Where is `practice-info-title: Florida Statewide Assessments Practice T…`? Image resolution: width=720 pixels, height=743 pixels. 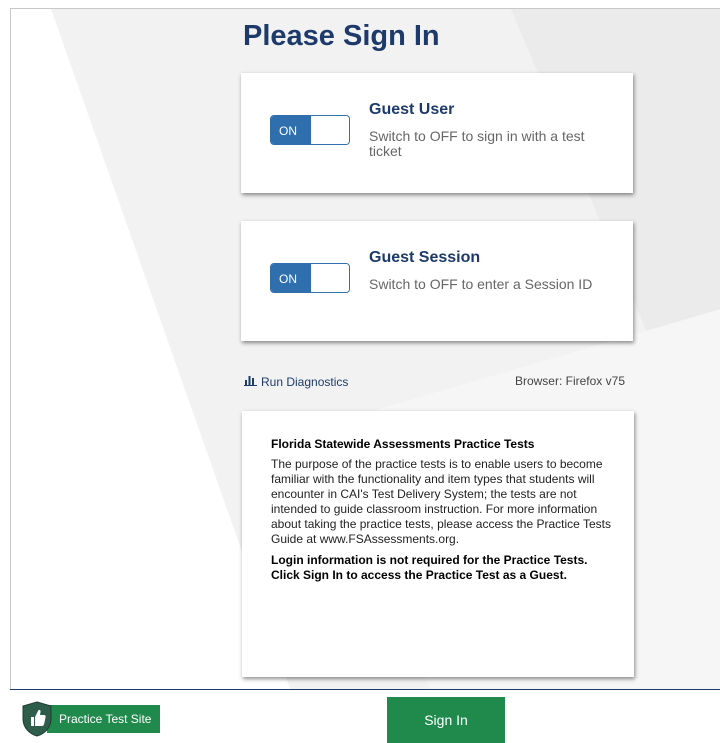 practice-info-title: Florida Statewide Assessments Practice T… is located at coordinates (403, 444).